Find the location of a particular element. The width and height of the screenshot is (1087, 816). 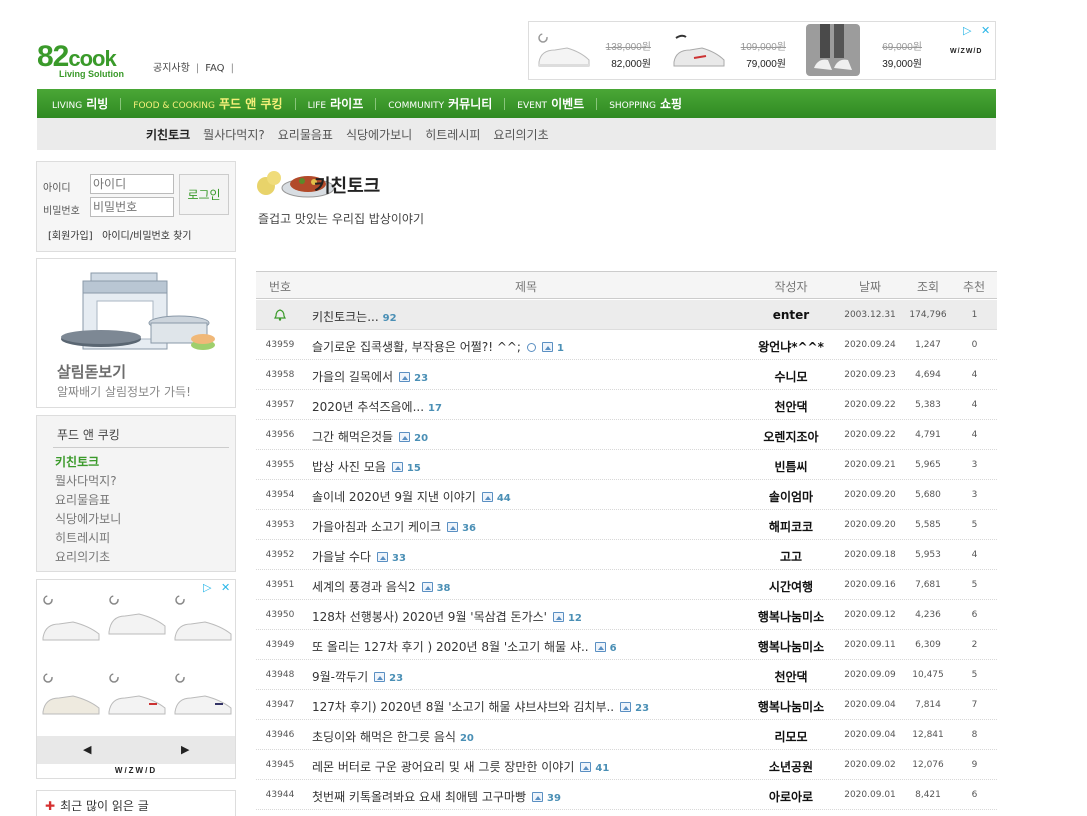

post-date: 2003.12.31 is located at coordinates (870, 315).